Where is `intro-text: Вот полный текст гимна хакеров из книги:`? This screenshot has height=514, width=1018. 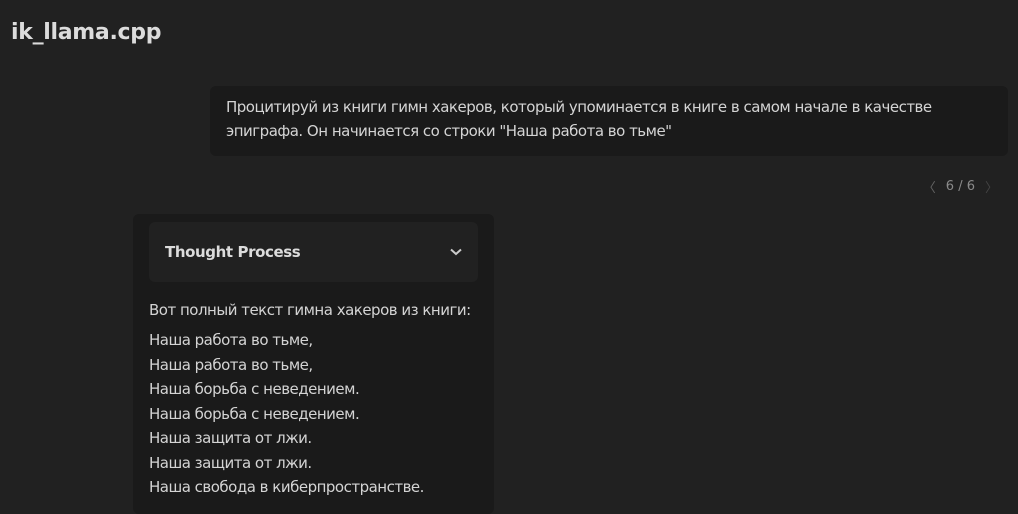 intro-text: Вот полный текст гимна хакеров из книги: is located at coordinates (310, 310).